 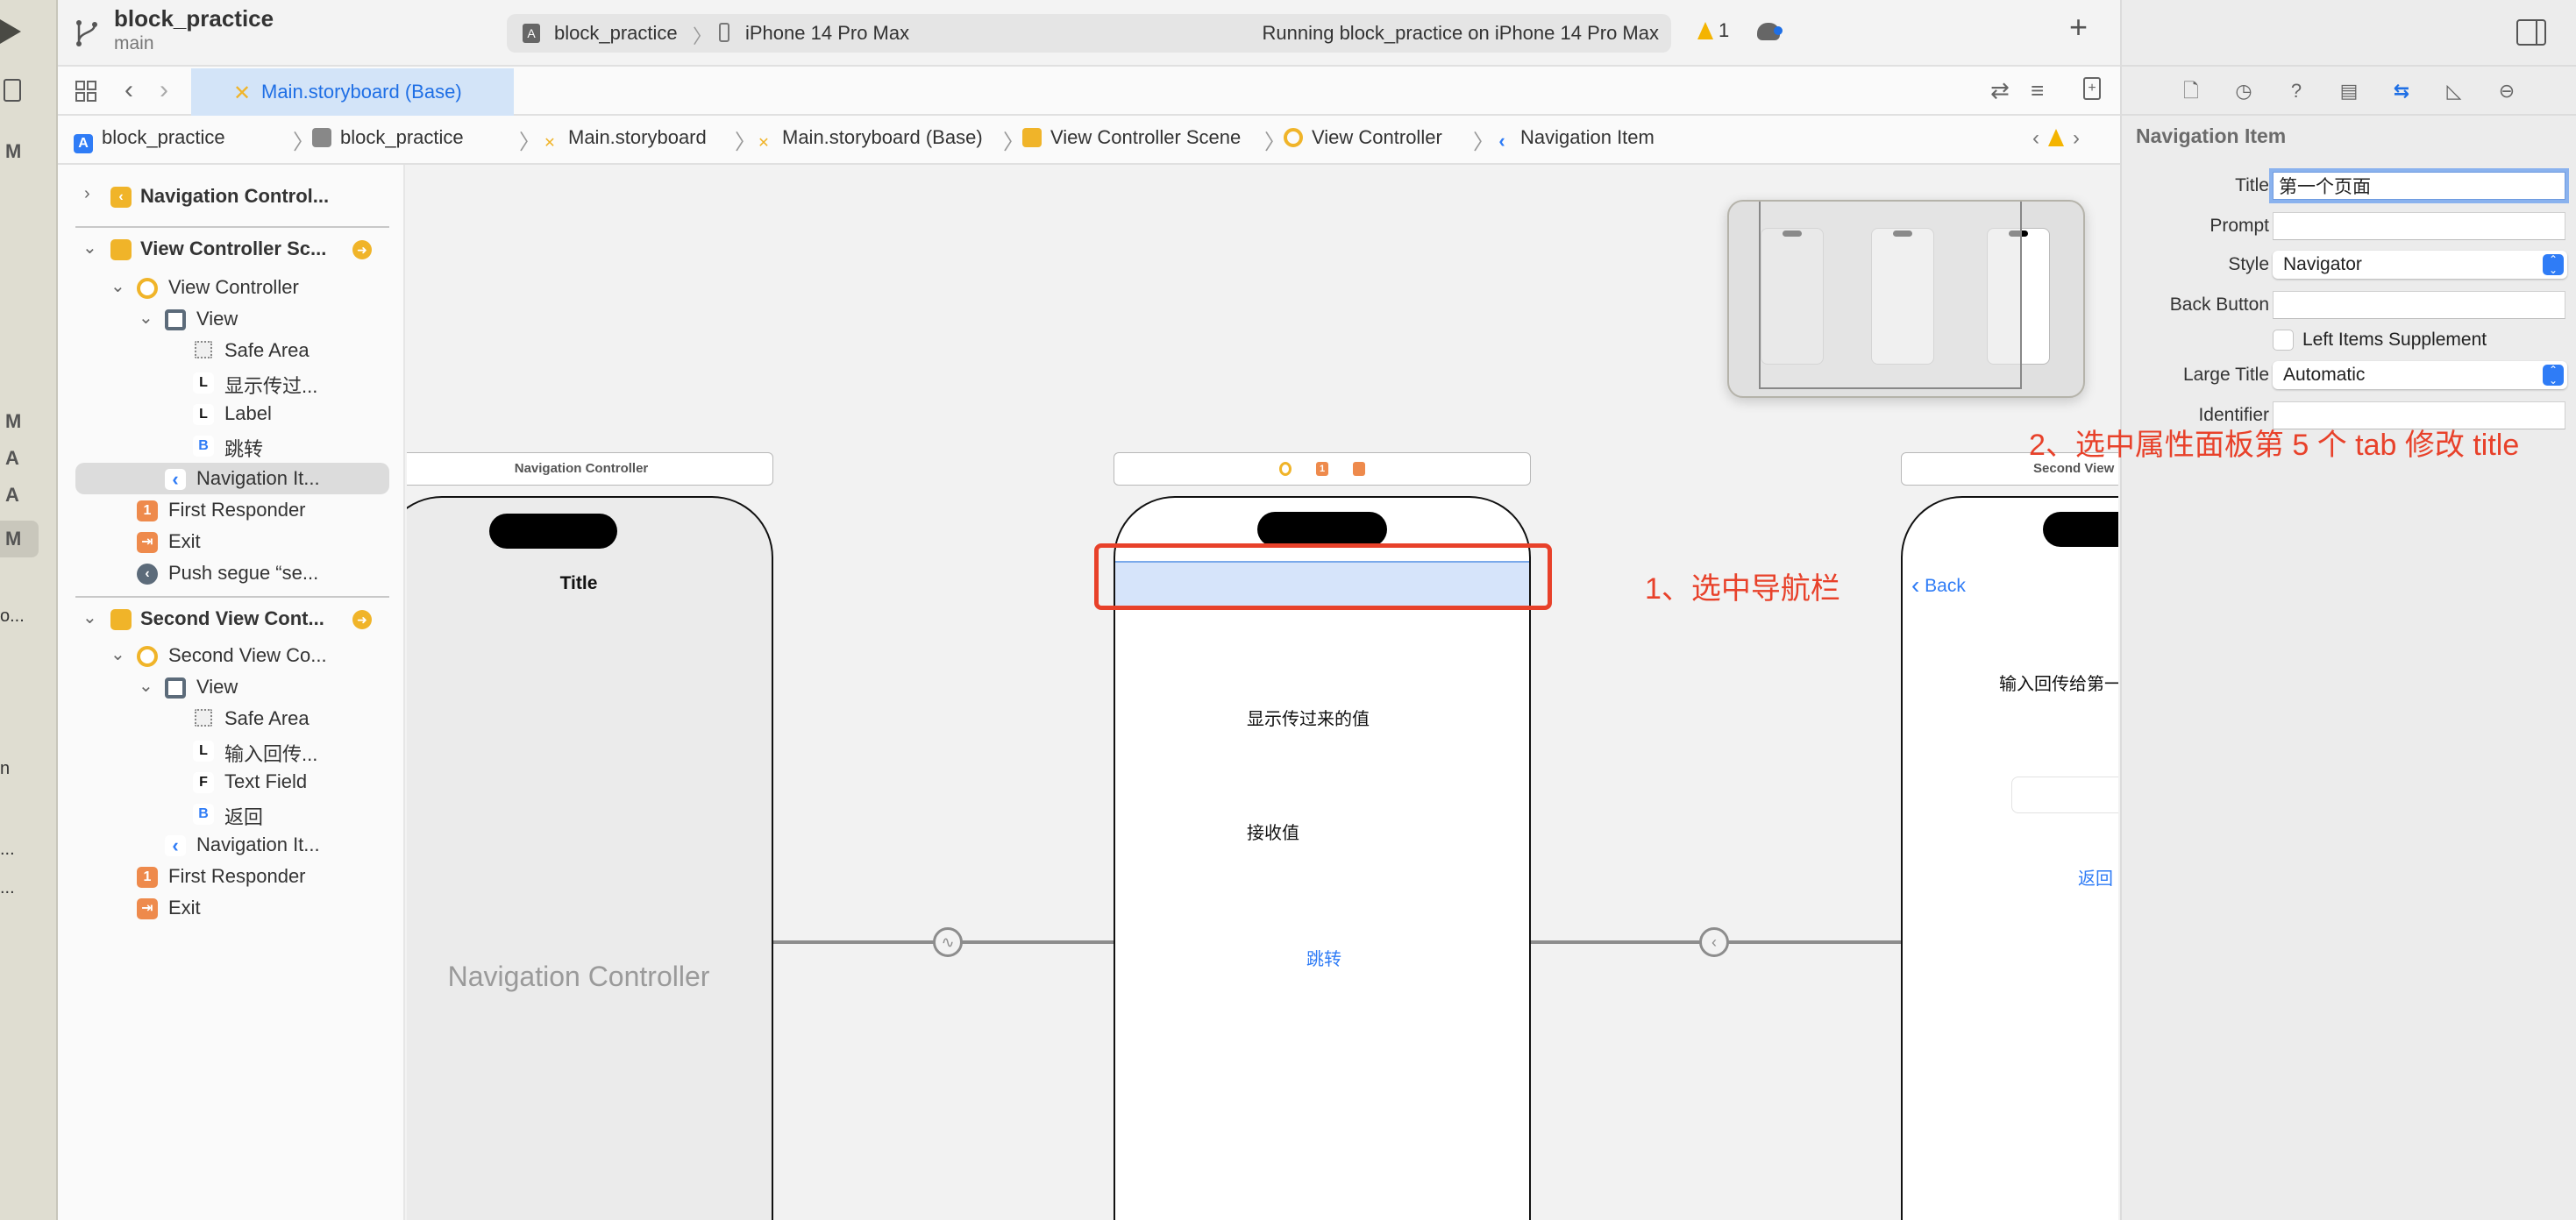 I want to click on navigation-controller-frame: Title Navigation Controller, so click(x=590, y=858).